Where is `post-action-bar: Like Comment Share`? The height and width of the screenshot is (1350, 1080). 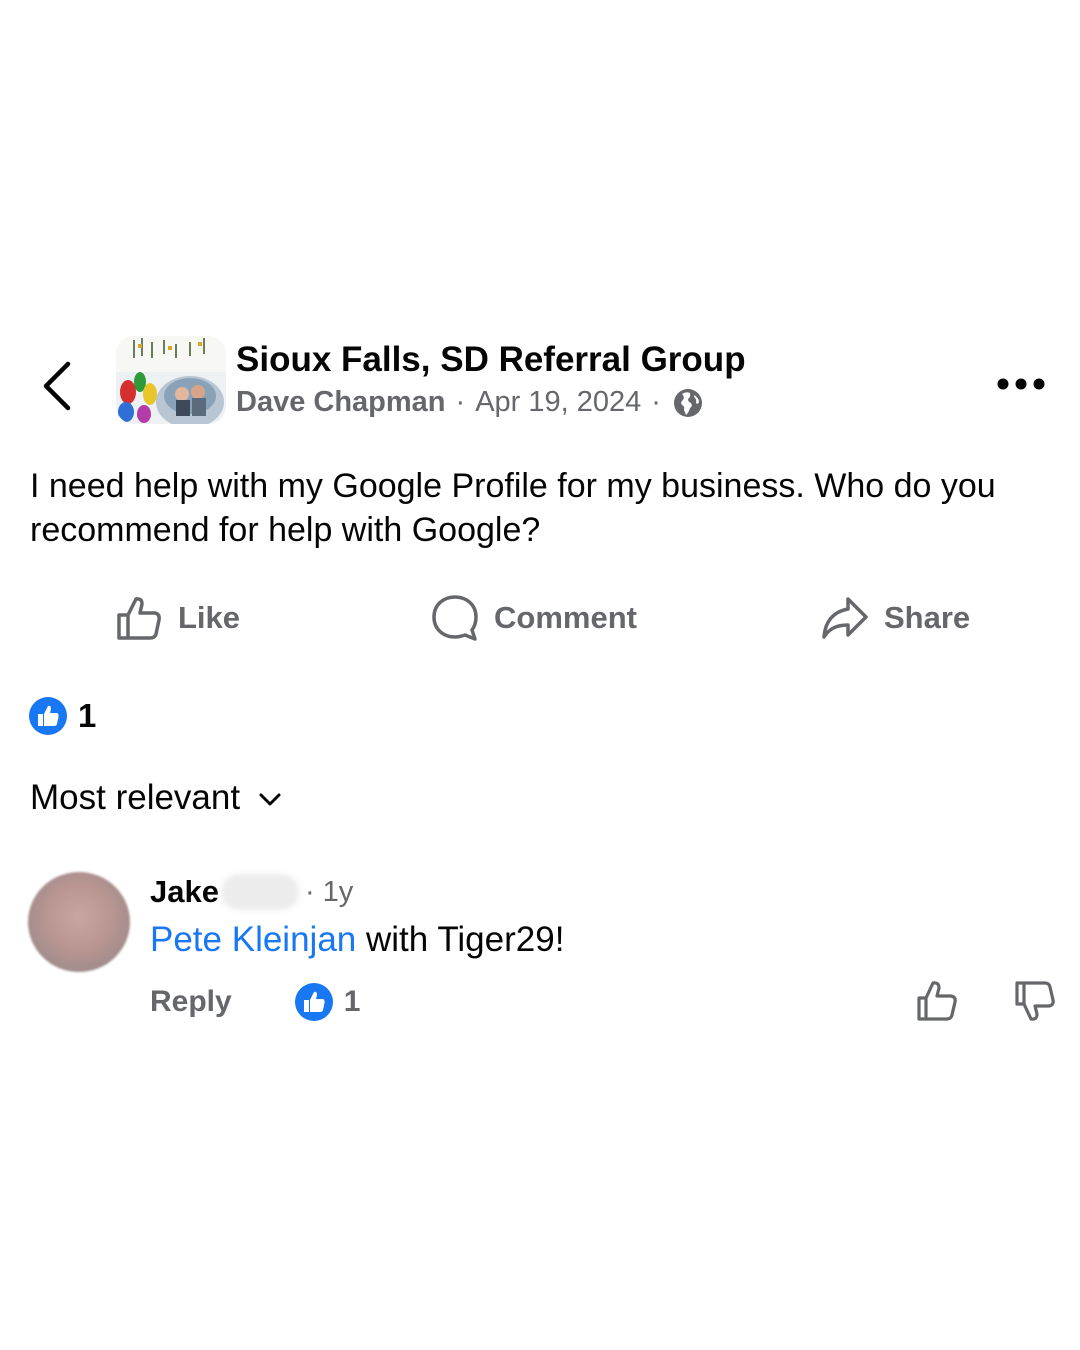 post-action-bar: Like Comment Share is located at coordinates (540, 618).